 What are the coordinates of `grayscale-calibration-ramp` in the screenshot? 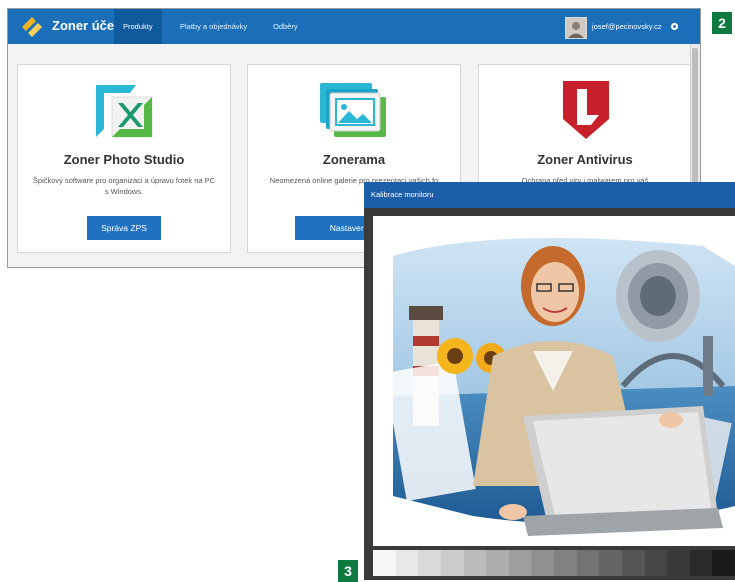 It's located at (554, 563).